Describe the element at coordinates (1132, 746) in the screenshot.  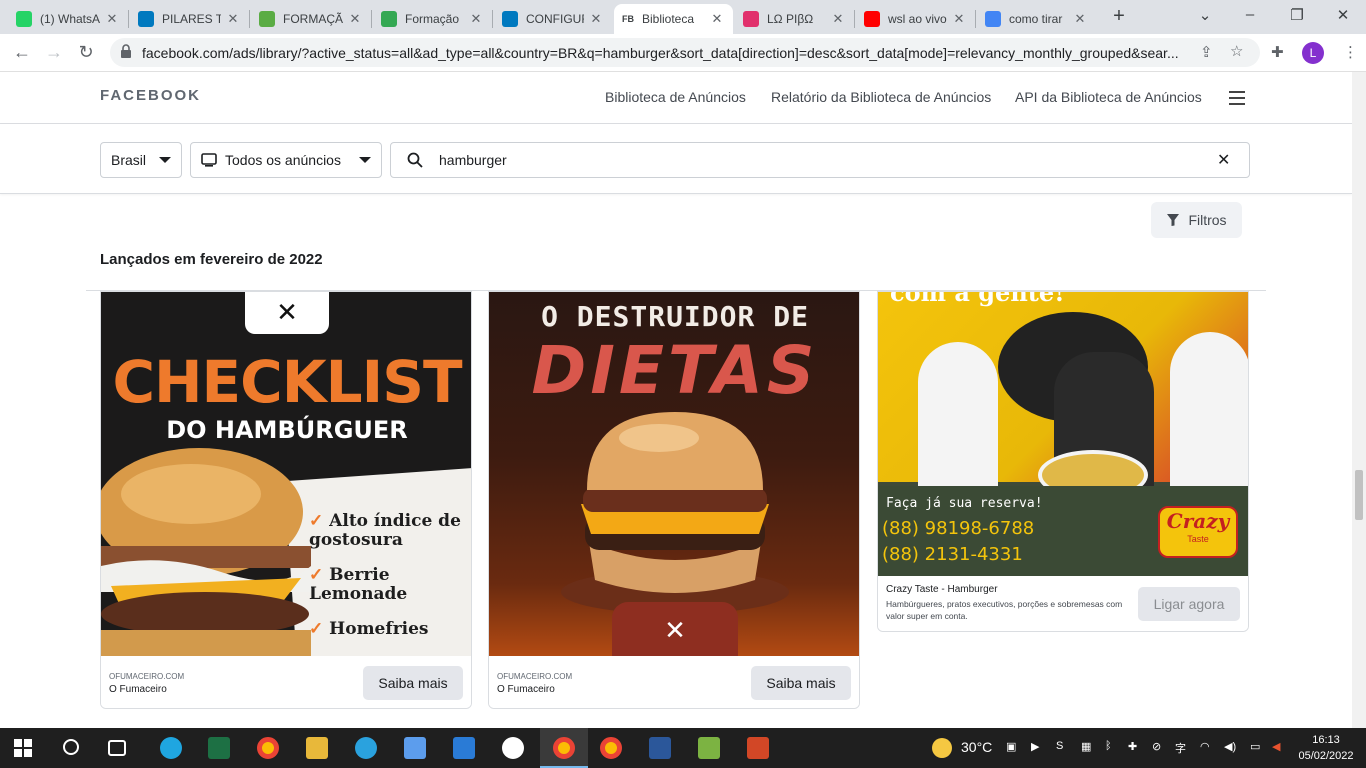
I see `security-icon: ✚` at that location.